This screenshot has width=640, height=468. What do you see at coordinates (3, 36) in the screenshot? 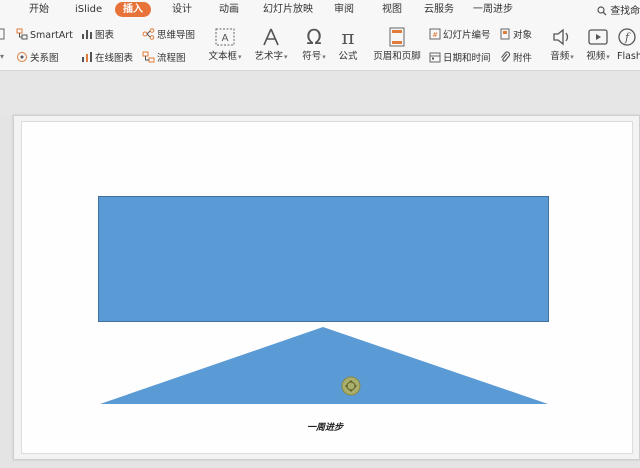
I see `shape-icon-partial` at bounding box center [3, 36].